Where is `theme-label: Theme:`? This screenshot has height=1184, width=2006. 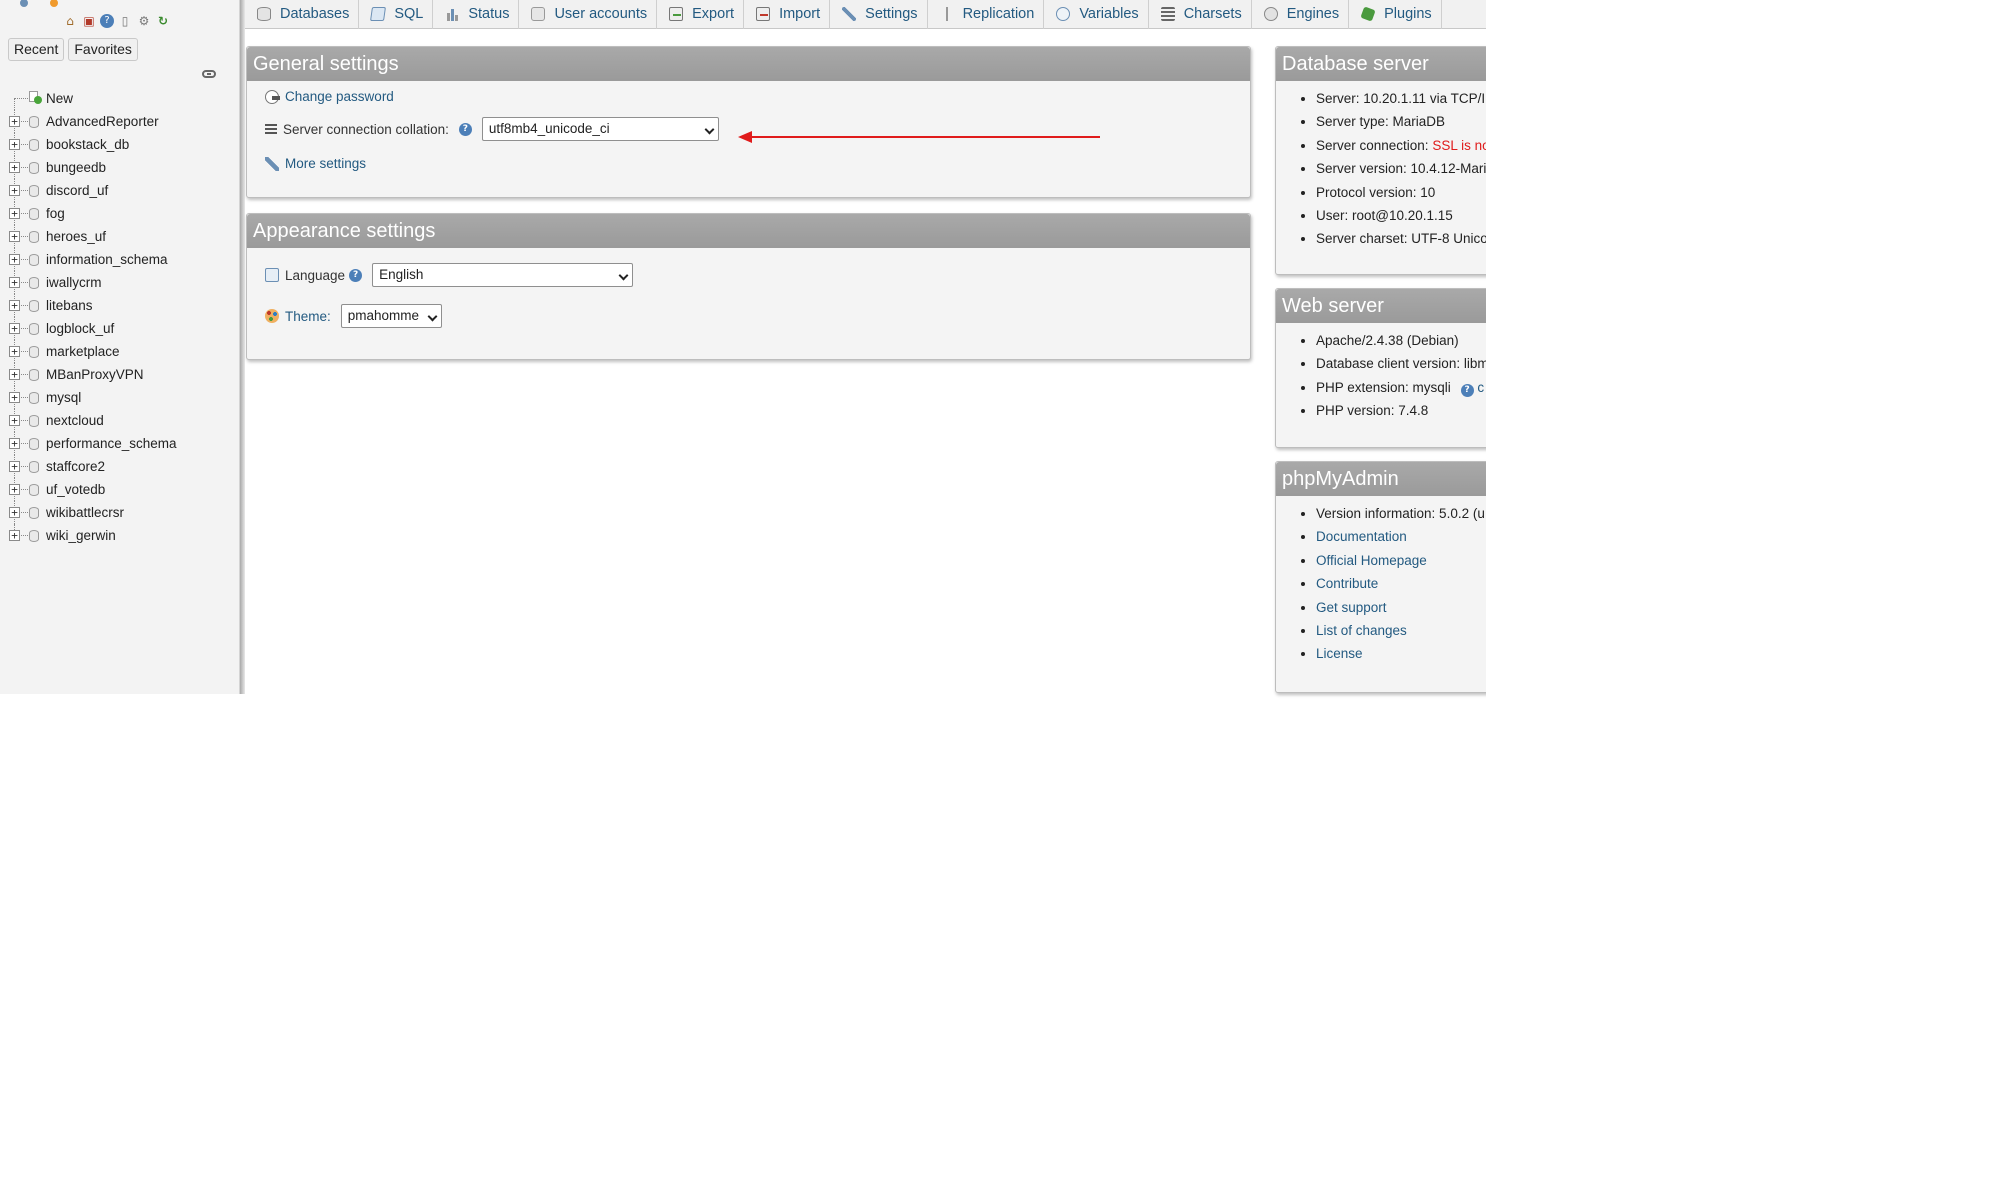
theme-label: Theme: is located at coordinates (308, 316).